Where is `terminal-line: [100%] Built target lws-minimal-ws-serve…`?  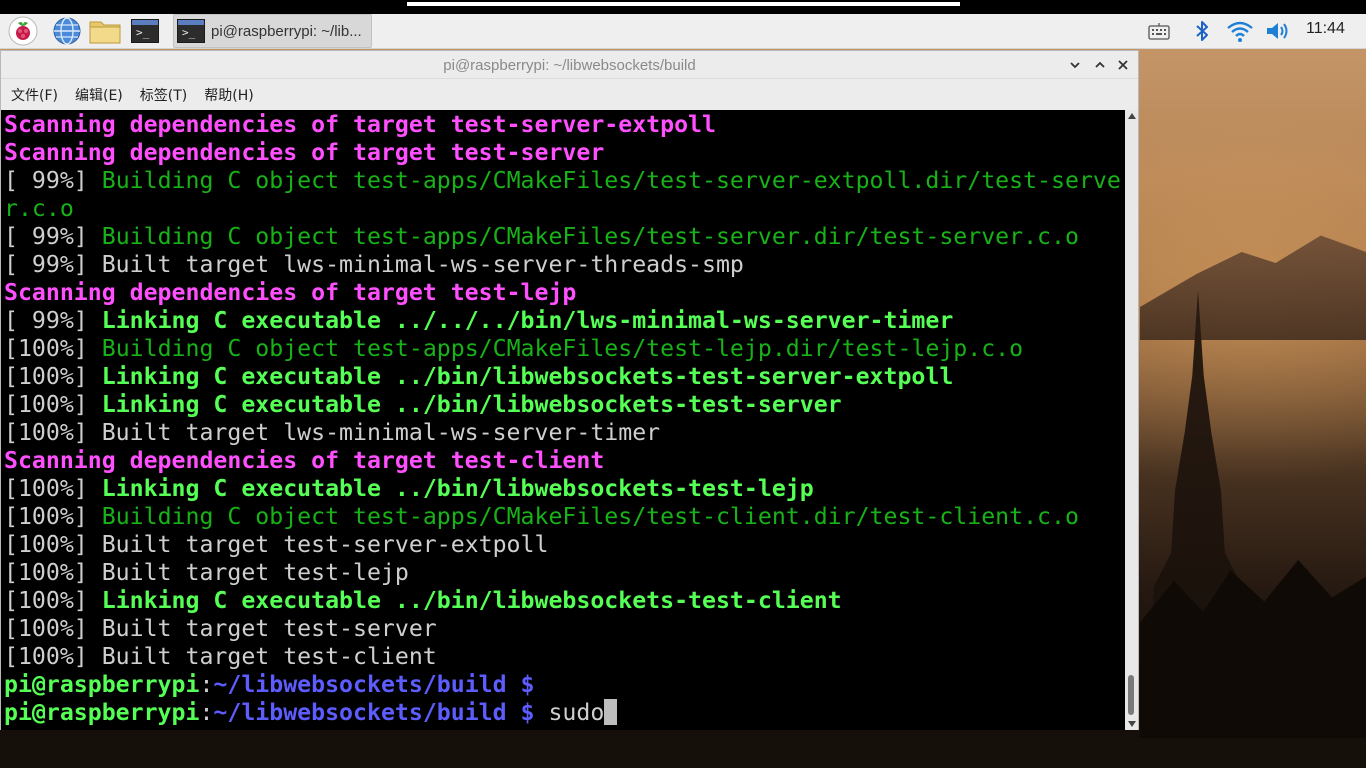
terminal-line: [100%] Built target lws-minimal-ws-serve… is located at coordinates (564, 433).